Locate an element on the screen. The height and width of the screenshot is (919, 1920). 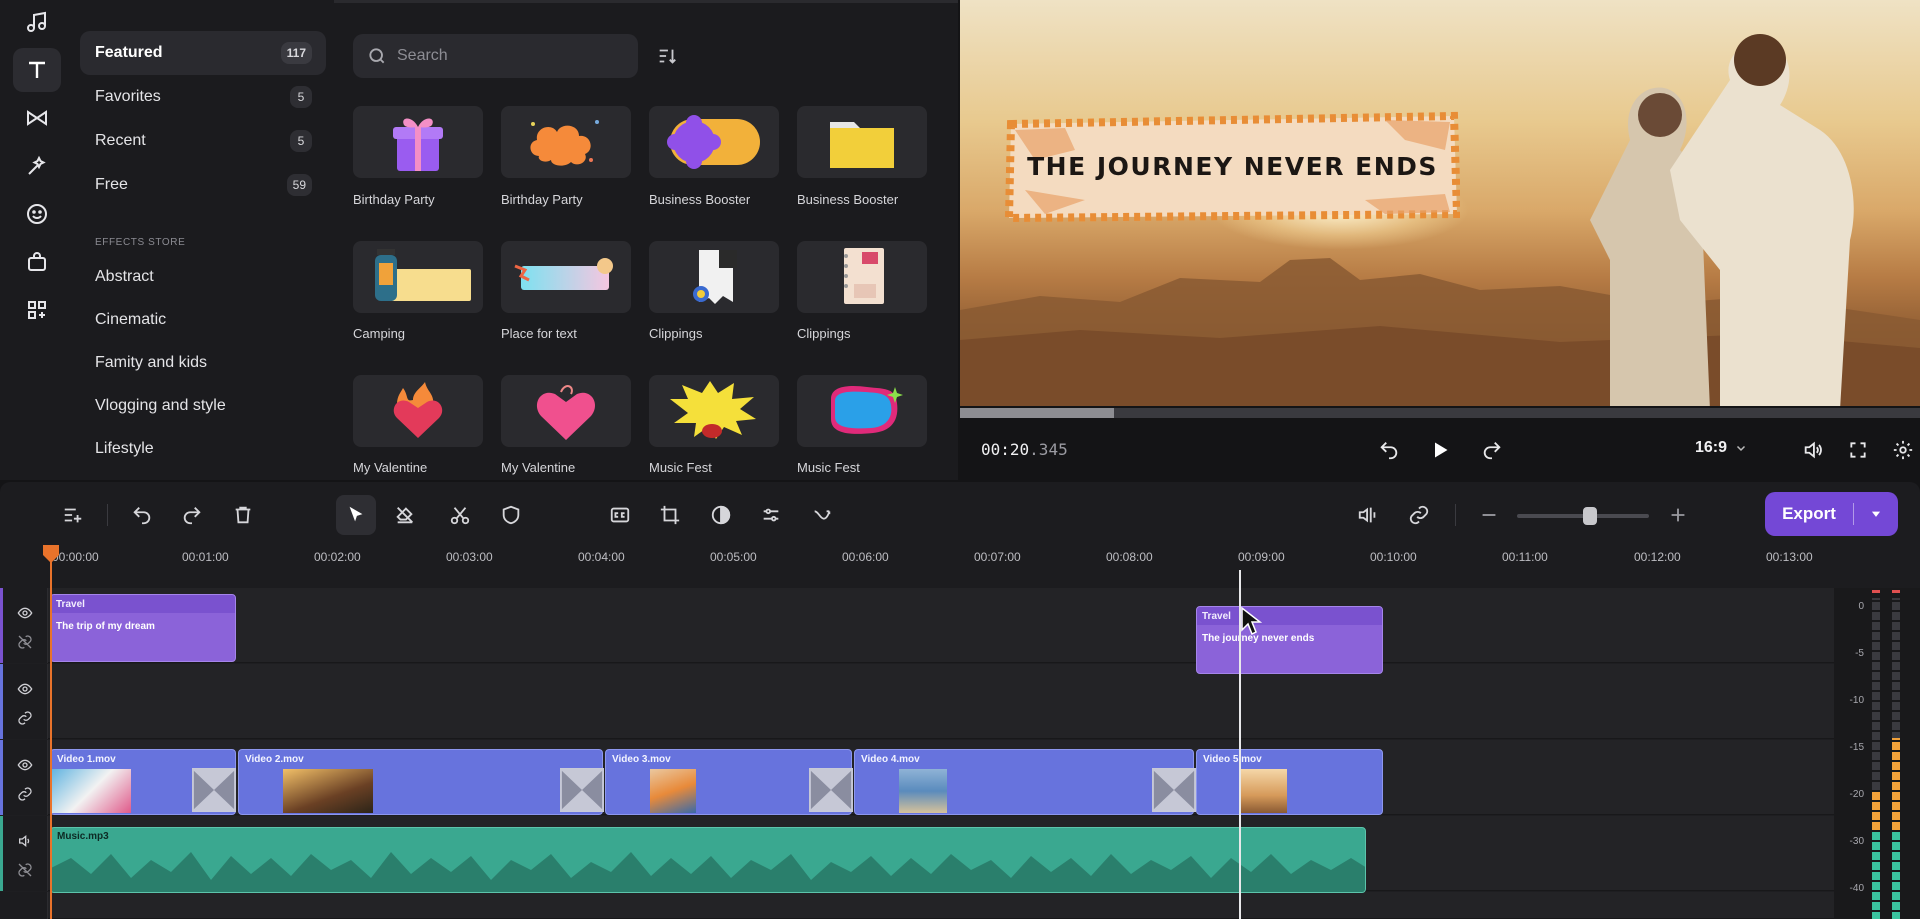
music-icon is located at coordinates (37, 22).